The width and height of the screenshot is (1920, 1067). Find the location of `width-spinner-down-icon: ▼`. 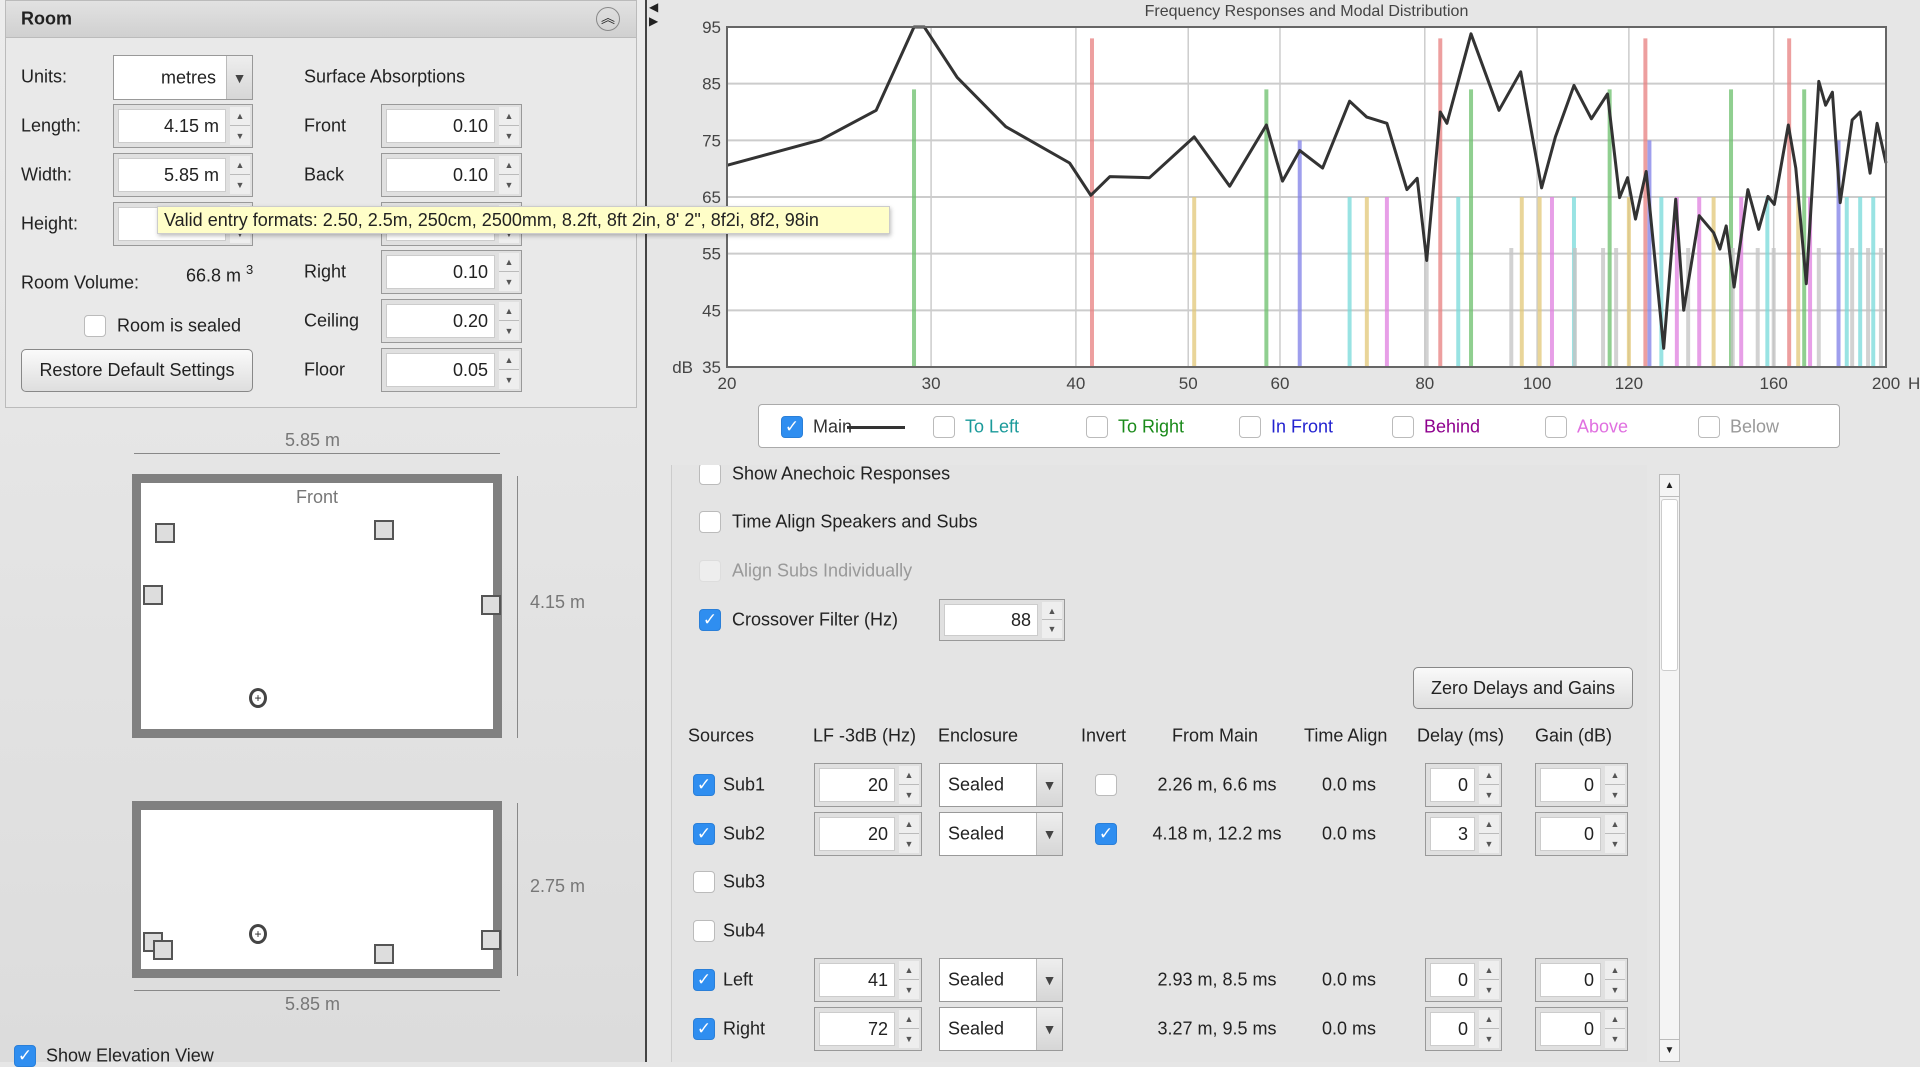

width-spinner-down-icon: ▼ is located at coordinates (240, 184).